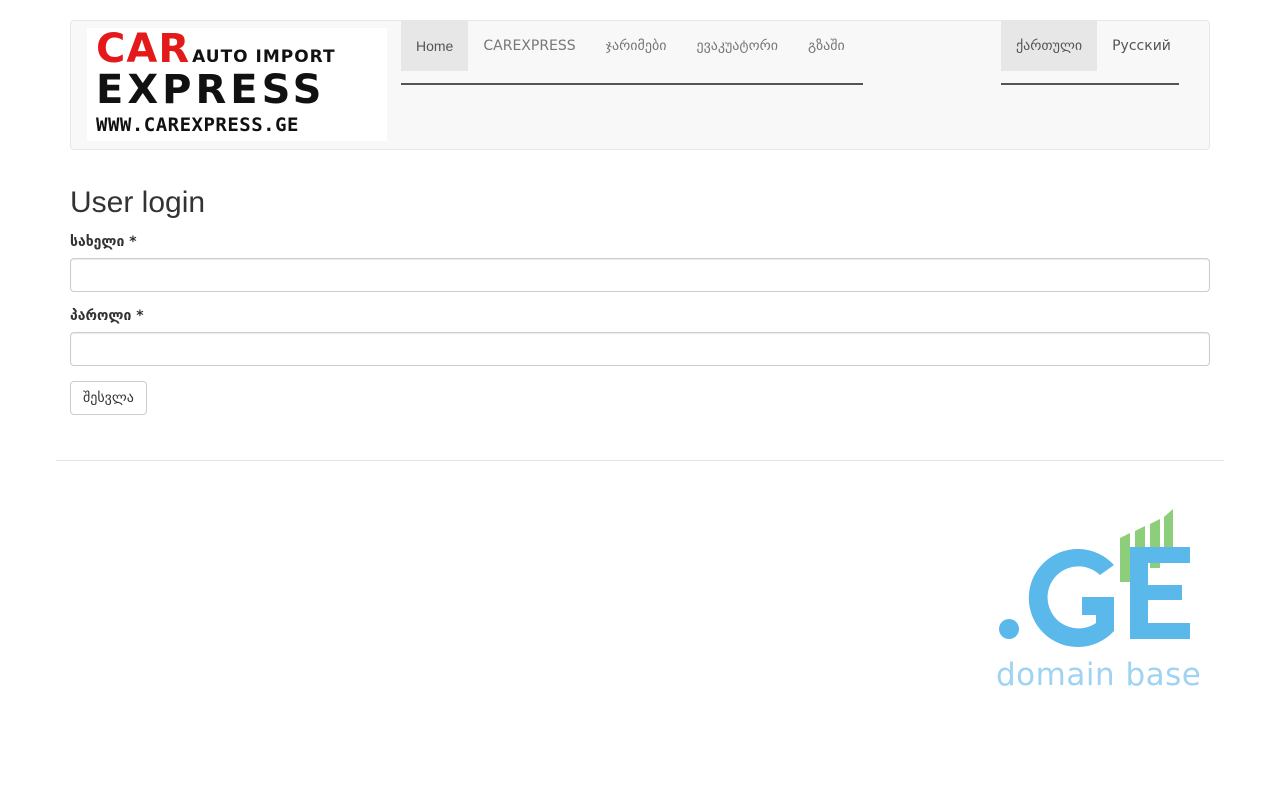 Image resolution: width=1280 pixels, height=800 pixels. Describe the element at coordinates (435, 46) in the screenshot. I see `nav-item-home: Home` at that location.